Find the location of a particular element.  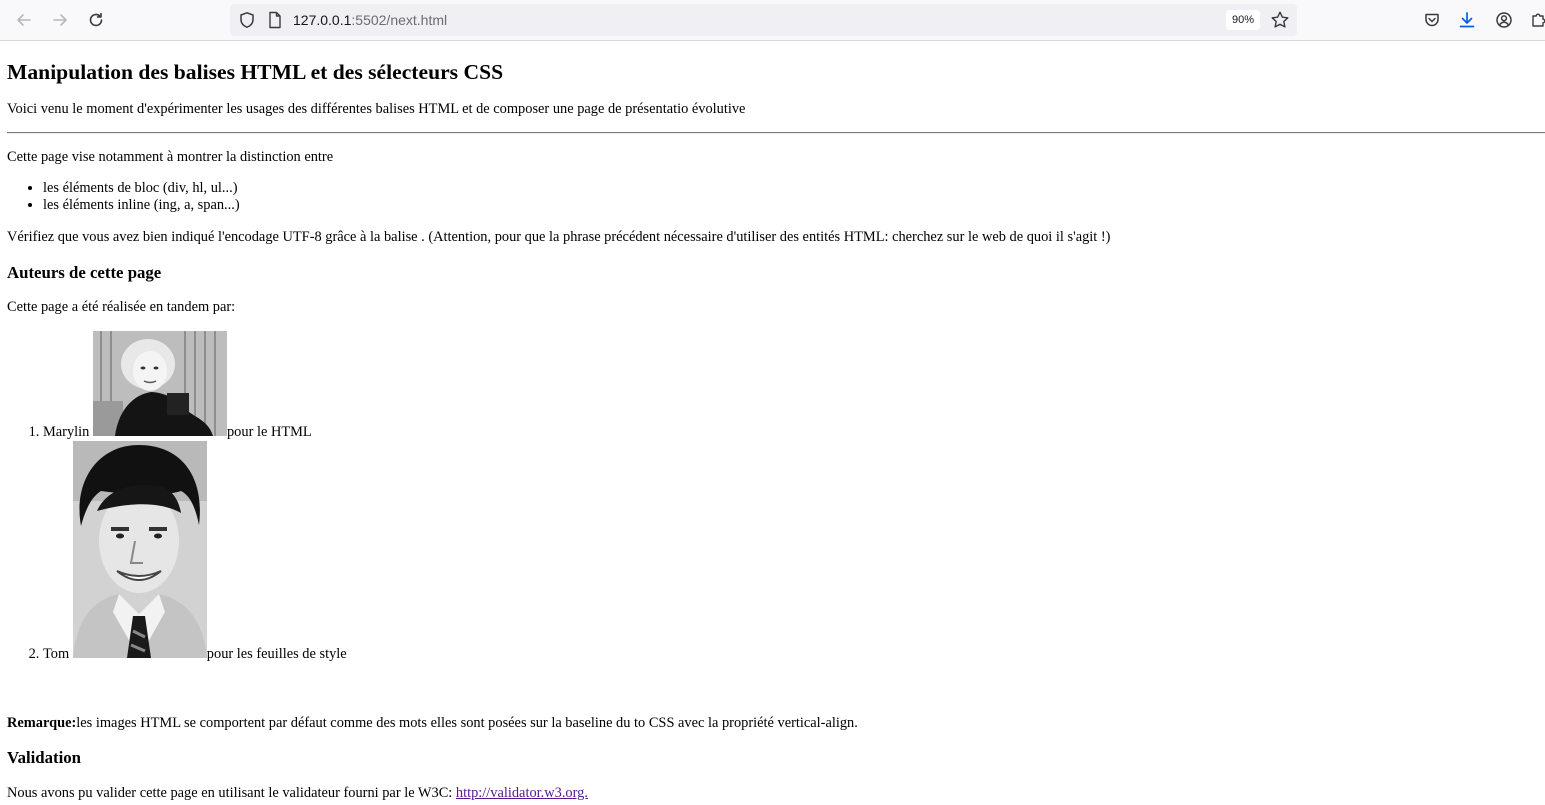

url-host: 127.0.0.1 is located at coordinates (322, 20).